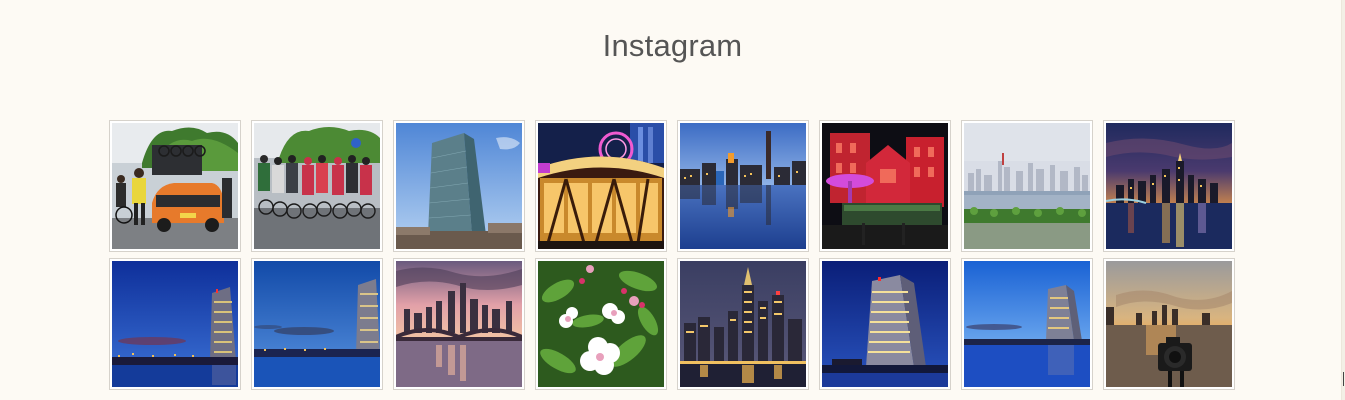 The width and height of the screenshot is (1345, 400). I want to click on instagram-photo-camera-sunset, so click(1169, 324).